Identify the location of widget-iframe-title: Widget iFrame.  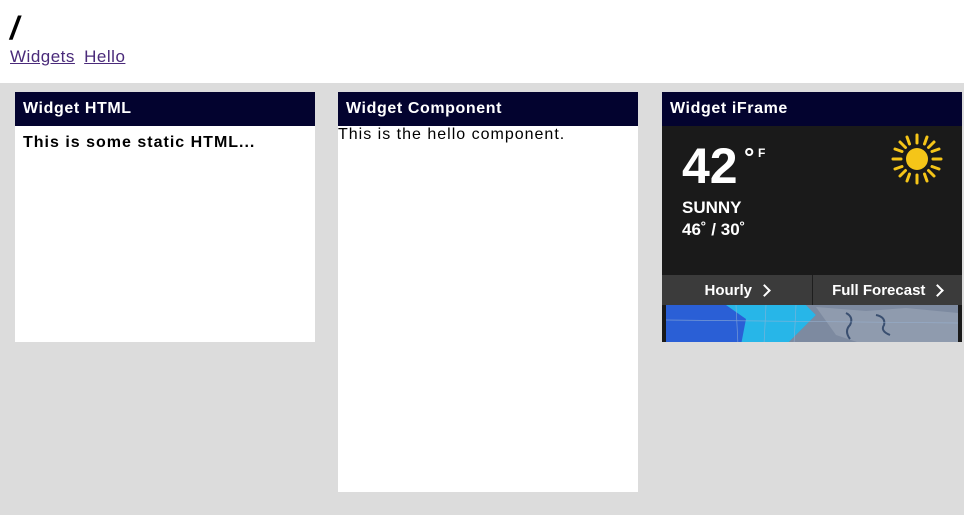
(812, 109).